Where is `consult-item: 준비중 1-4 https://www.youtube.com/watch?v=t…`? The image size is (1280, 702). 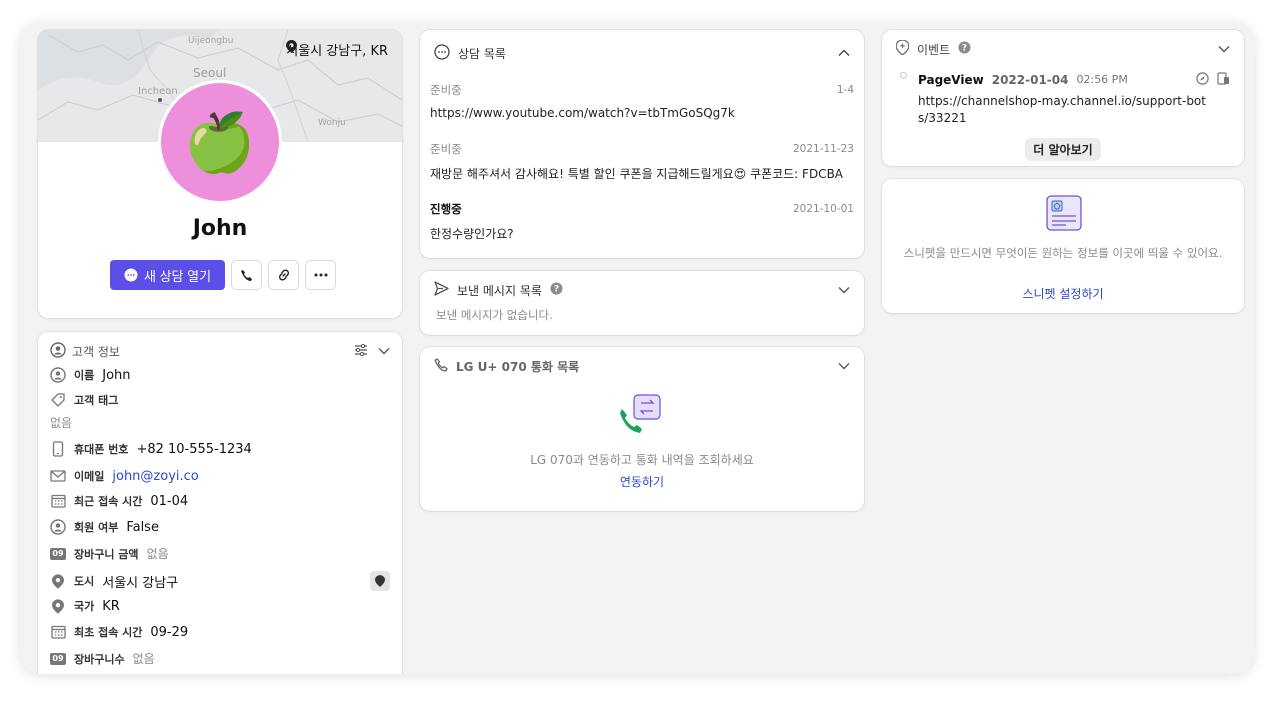 consult-item: 준비중 1-4 https://www.youtube.com/watch?v=t… is located at coordinates (642, 101).